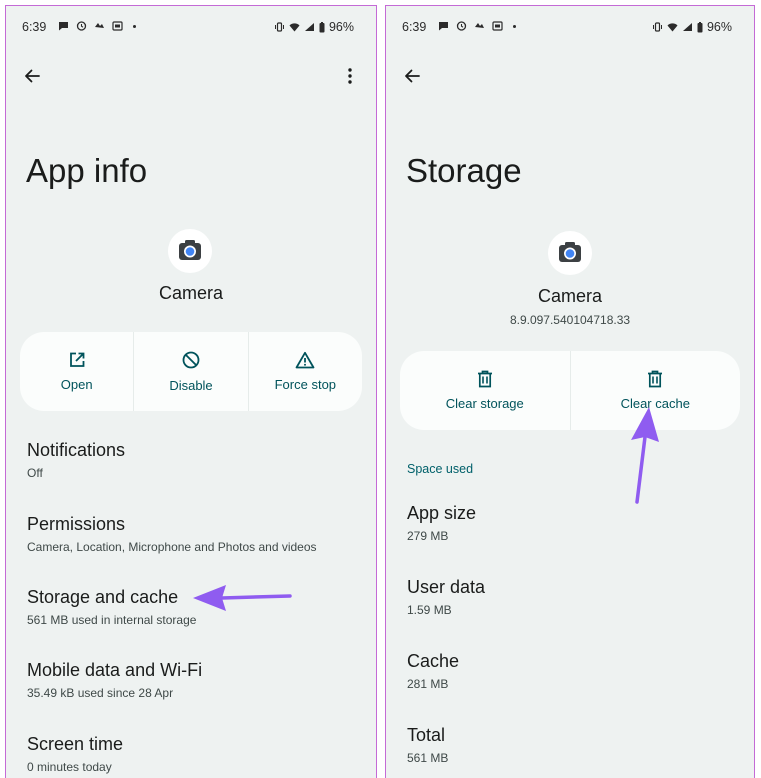  What do you see at coordinates (196, 754) in the screenshot?
I see `screen-time-item: Screen time 0 minutes today` at bounding box center [196, 754].